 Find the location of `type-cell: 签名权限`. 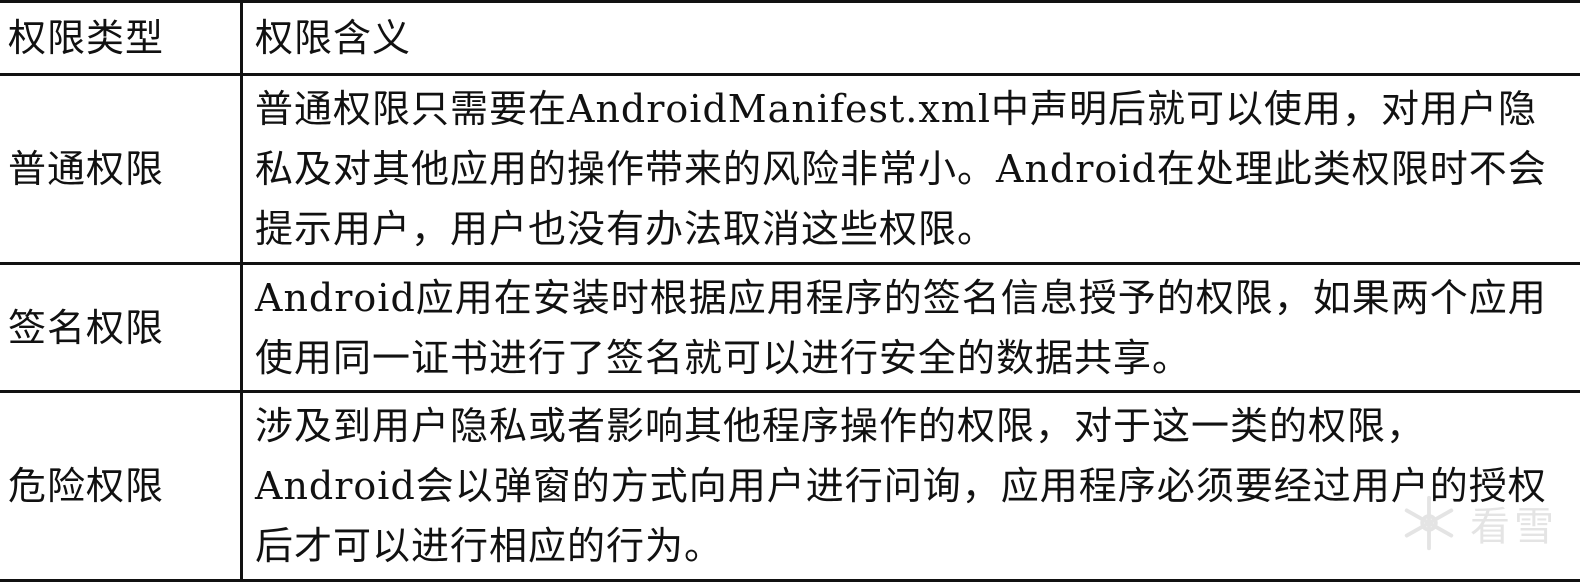

type-cell: 签名权限 is located at coordinates (121, 327).